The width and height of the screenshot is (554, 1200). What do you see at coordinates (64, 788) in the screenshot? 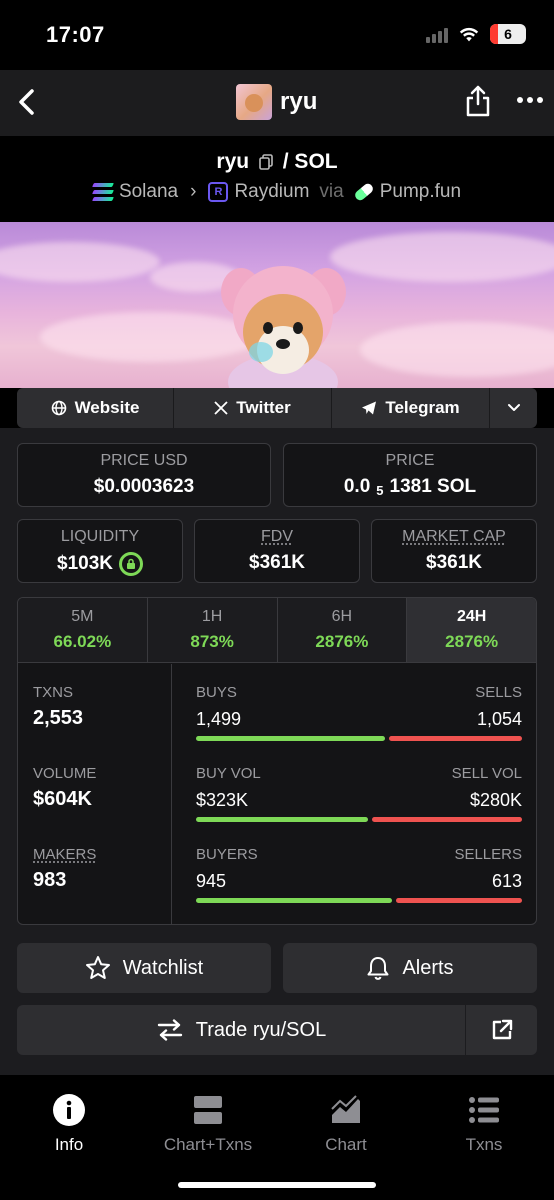
I see `volume-stat: VOLUME $604K` at bounding box center [64, 788].